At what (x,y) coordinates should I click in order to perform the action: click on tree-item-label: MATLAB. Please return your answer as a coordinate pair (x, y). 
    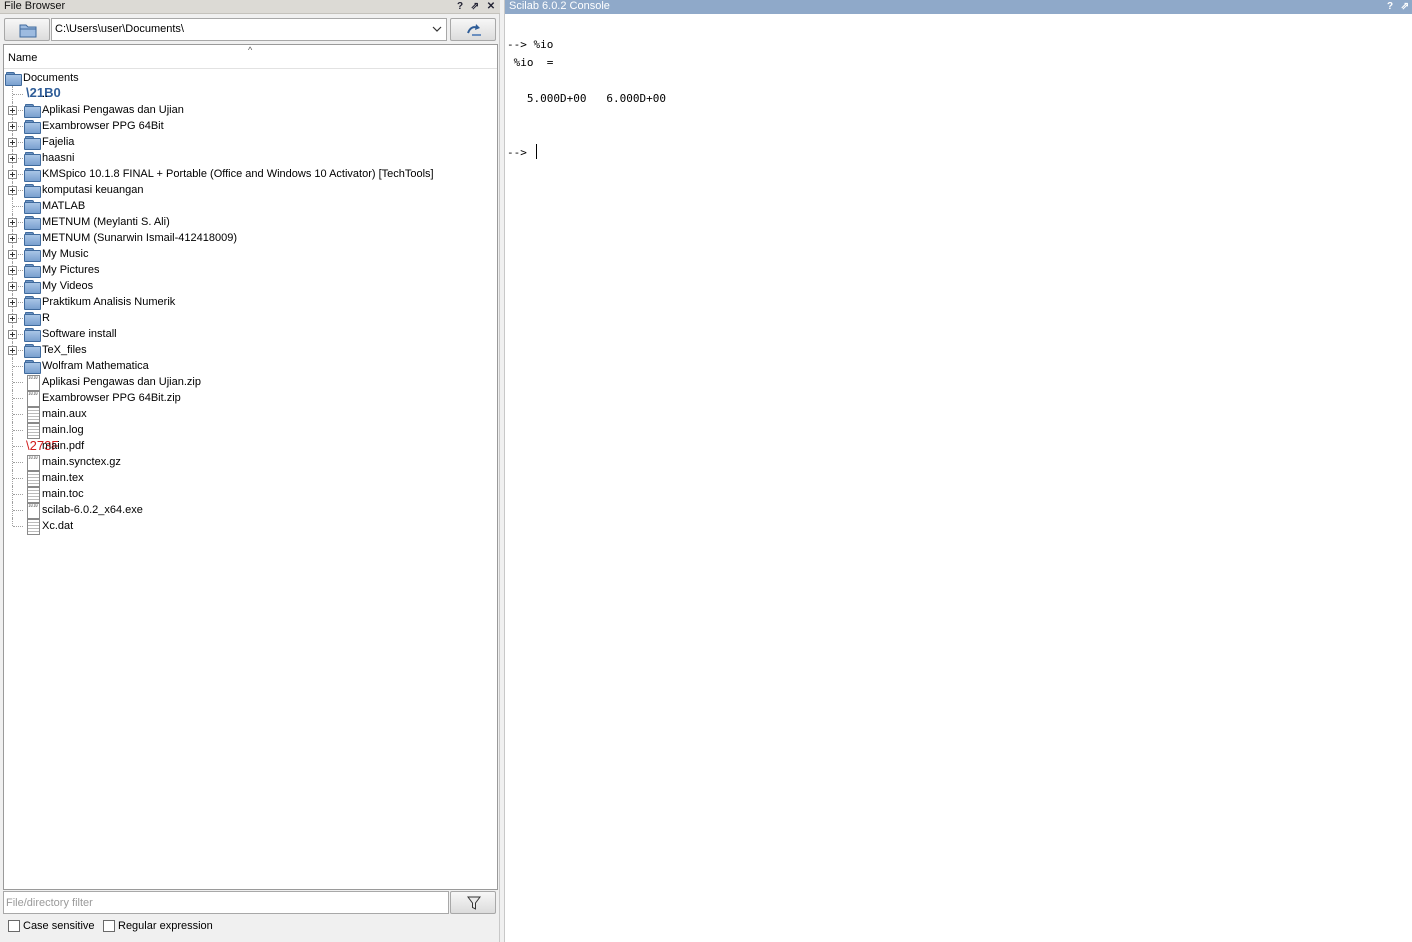
    Looking at the image, I should click on (64, 206).